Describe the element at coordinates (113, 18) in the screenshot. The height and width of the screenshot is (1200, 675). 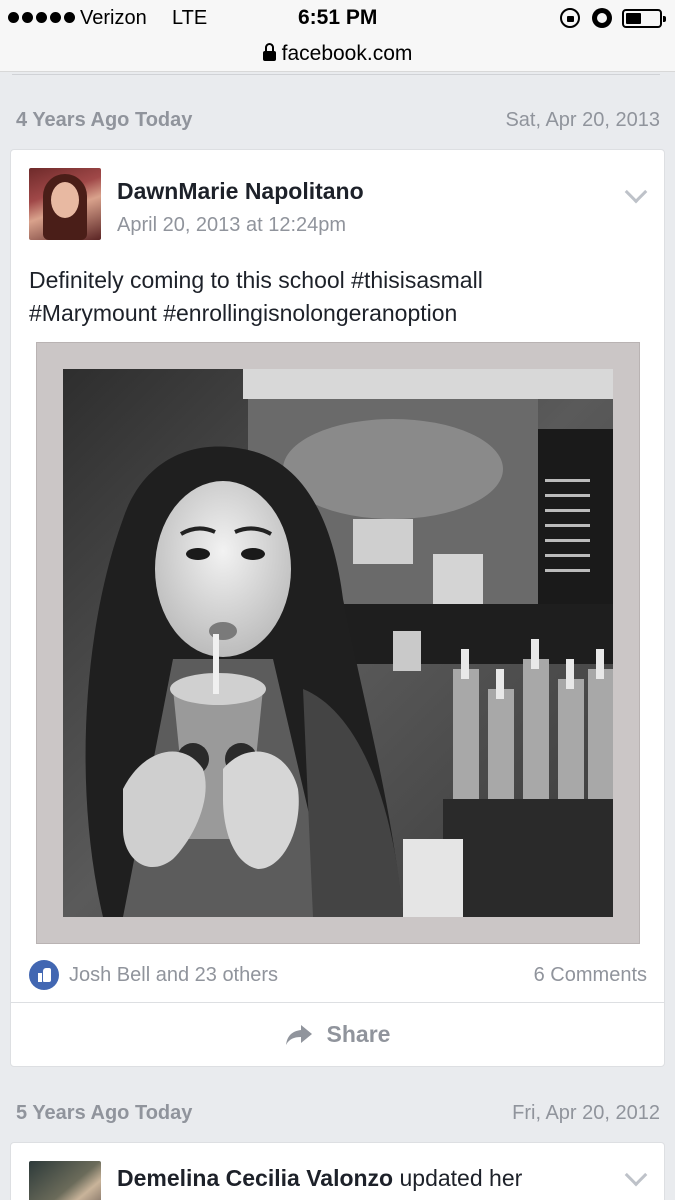
I see `carrier-name: Verizon` at that location.